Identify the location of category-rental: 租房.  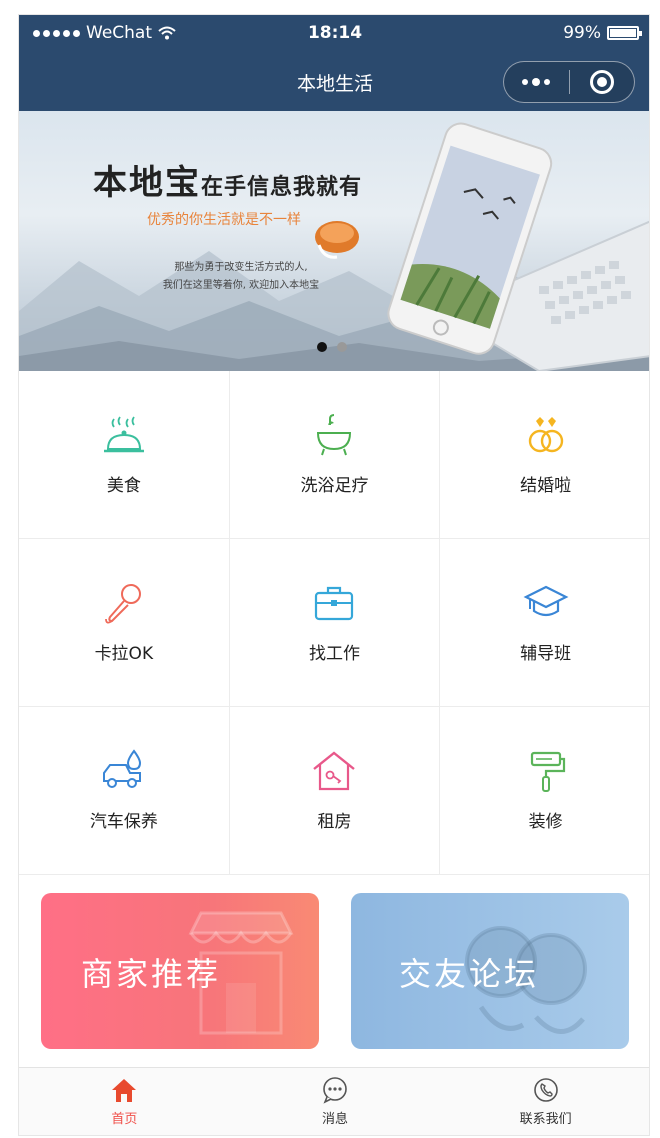
(335, 791).